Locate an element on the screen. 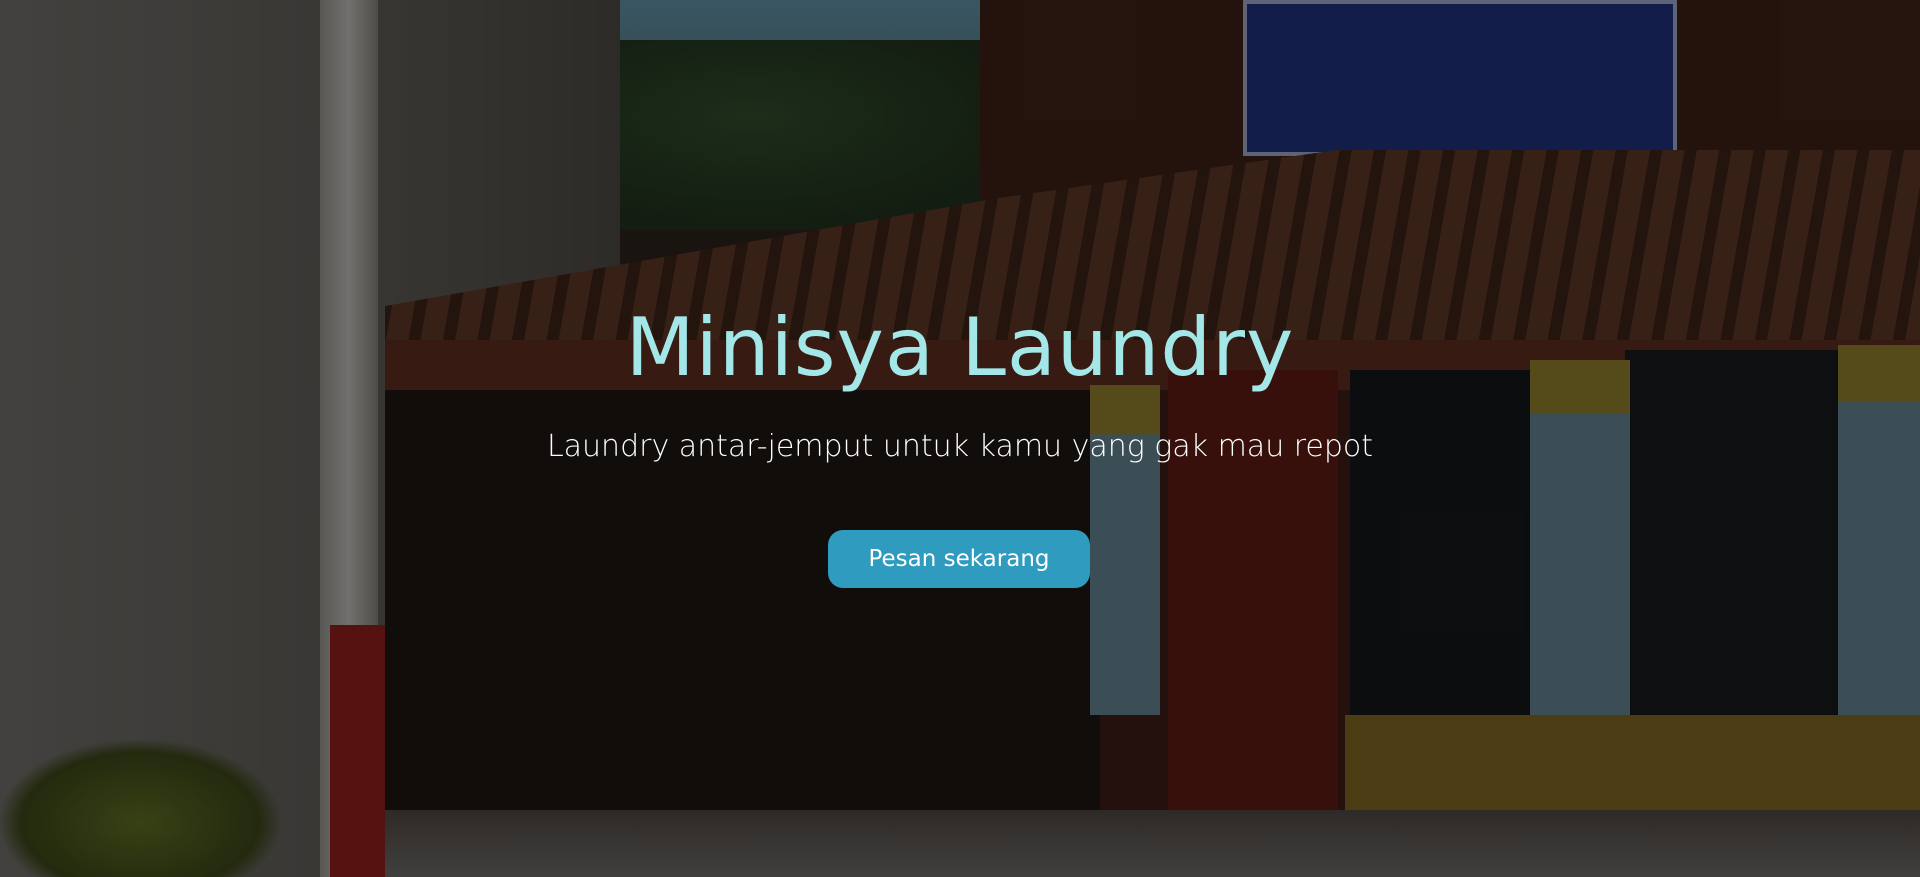 The width and height of the screenshot is (1920, 877). hero-title: Minisya Laundry is located at coordinates (960, 347).